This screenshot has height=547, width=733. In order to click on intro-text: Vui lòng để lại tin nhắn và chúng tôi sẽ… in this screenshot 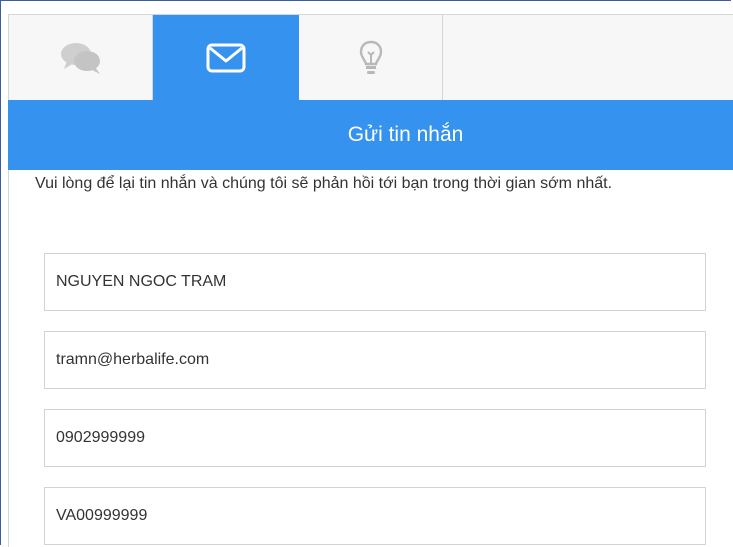, I will do `click(324, 183)`.